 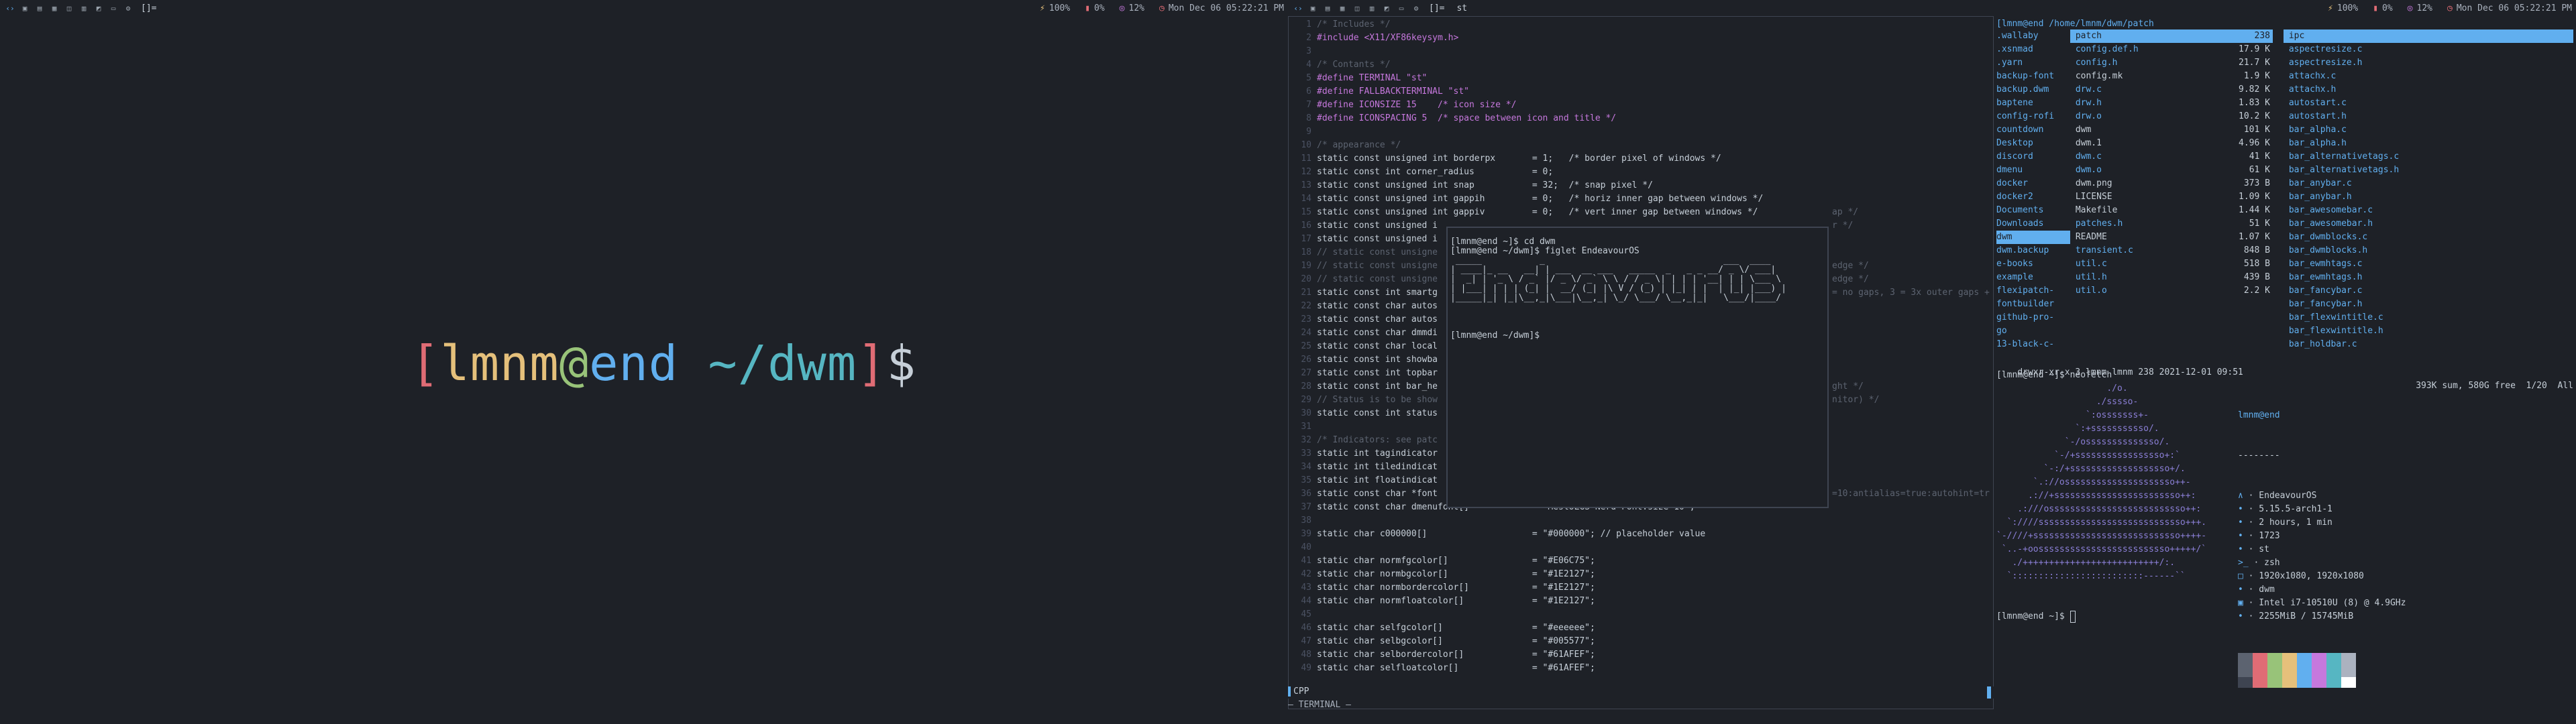 What do you see at coordinates (2171, 264) in the screenshot?
I see `file-entry: util.c 518 B` at bounding box center [2171, 264].